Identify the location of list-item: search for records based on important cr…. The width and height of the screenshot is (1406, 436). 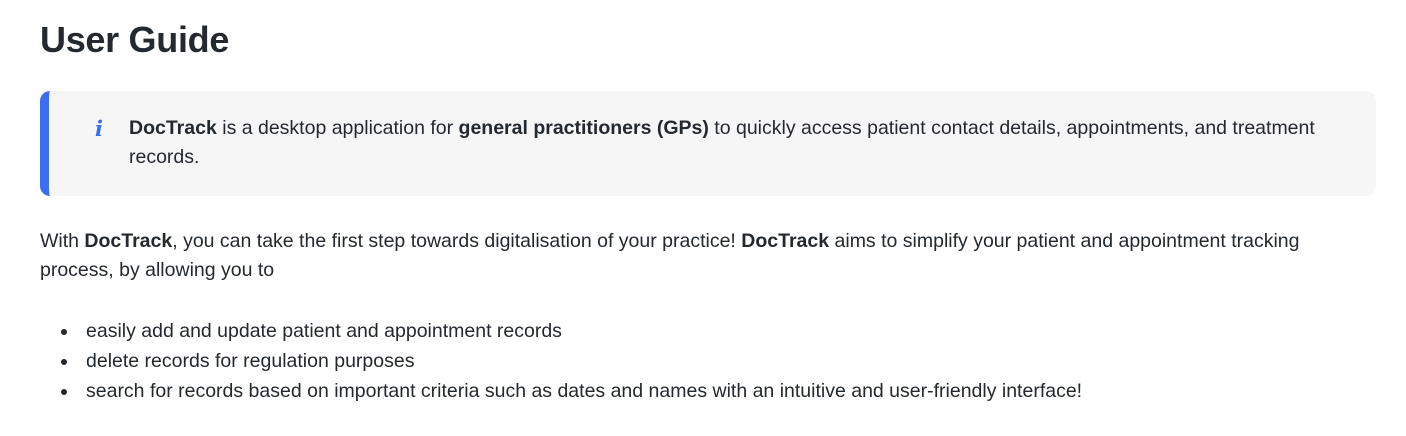
(708, 391).